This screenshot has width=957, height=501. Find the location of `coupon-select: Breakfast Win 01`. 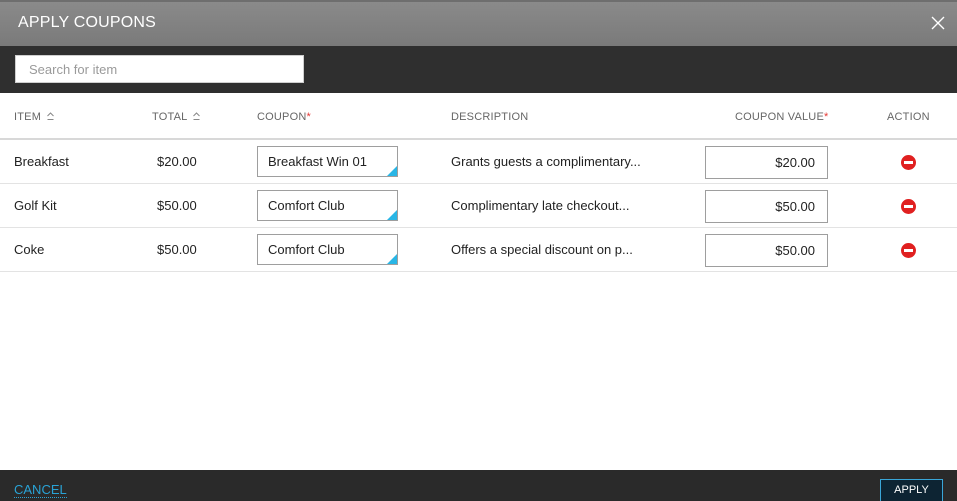

coupon-select: Breakfast Win 01 is located at coordinates (327, 161).